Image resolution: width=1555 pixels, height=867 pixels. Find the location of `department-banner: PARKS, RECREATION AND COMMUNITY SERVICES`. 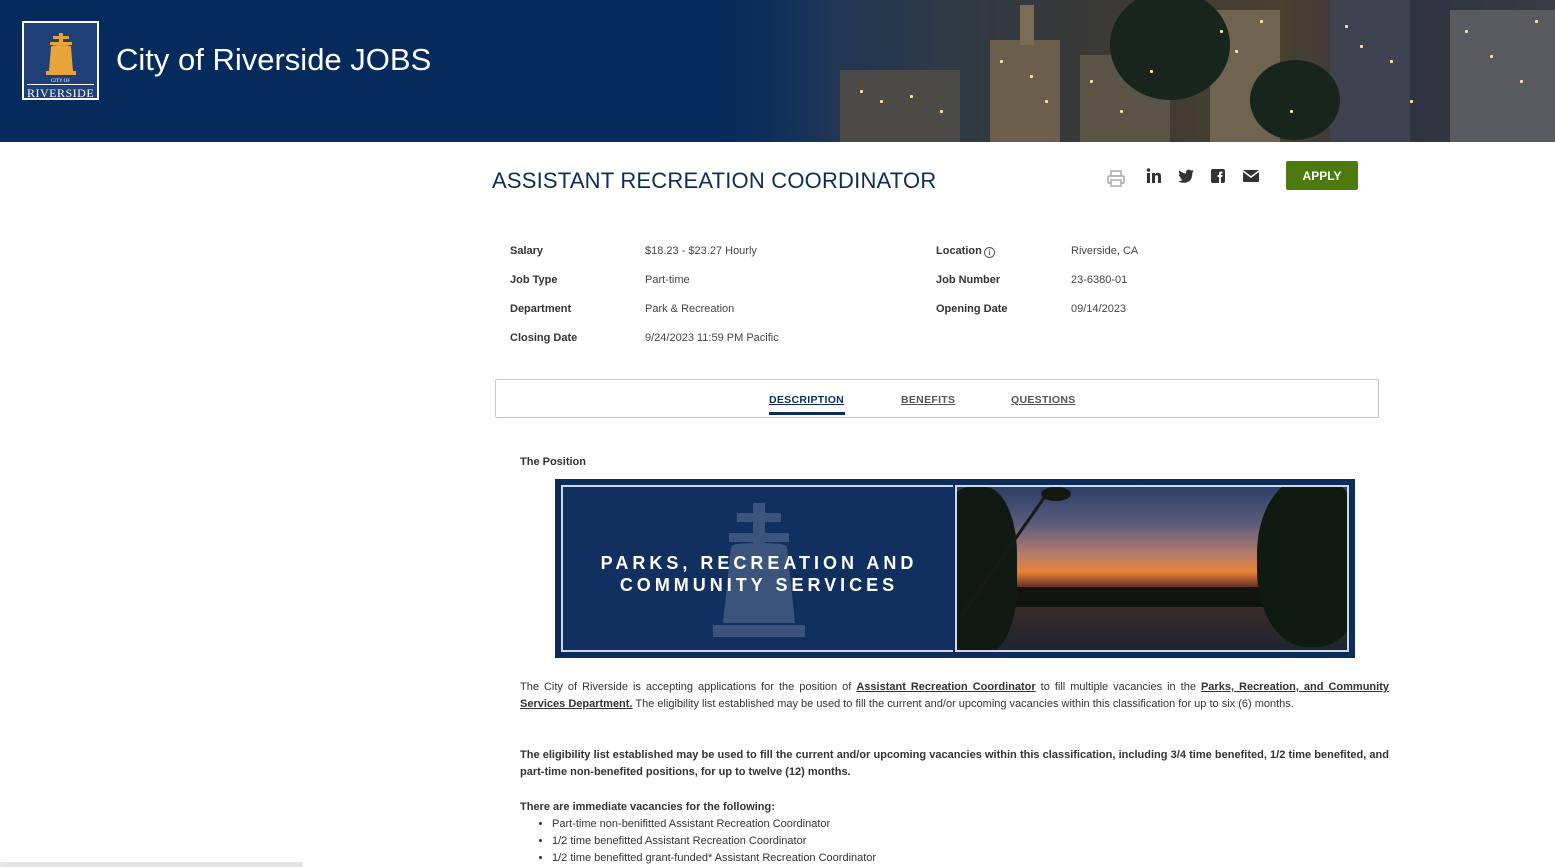

department-banner: PARKS, RECREATION AND COMMUNITY SERVICES is located at coordinates (955, 568).